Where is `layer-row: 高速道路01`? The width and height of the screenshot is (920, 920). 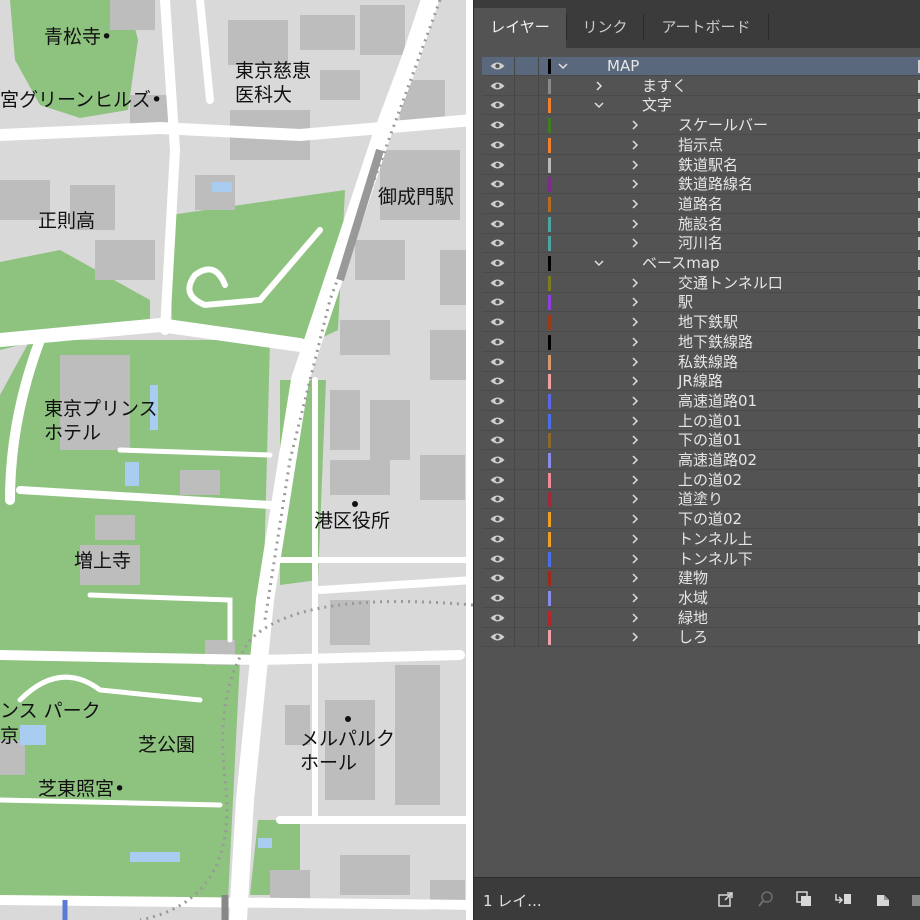 layer-row: 高速道路01 is located at coordinates (701, 401).